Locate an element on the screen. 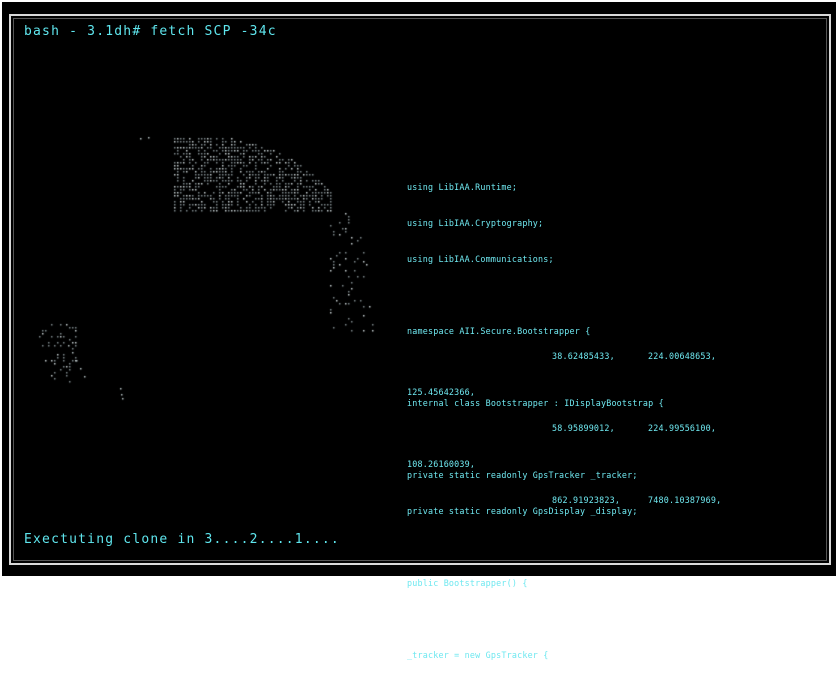 This screenshot has width=840, height=673. coord-value: 224.00648653, is located at coordinates (682, 356).